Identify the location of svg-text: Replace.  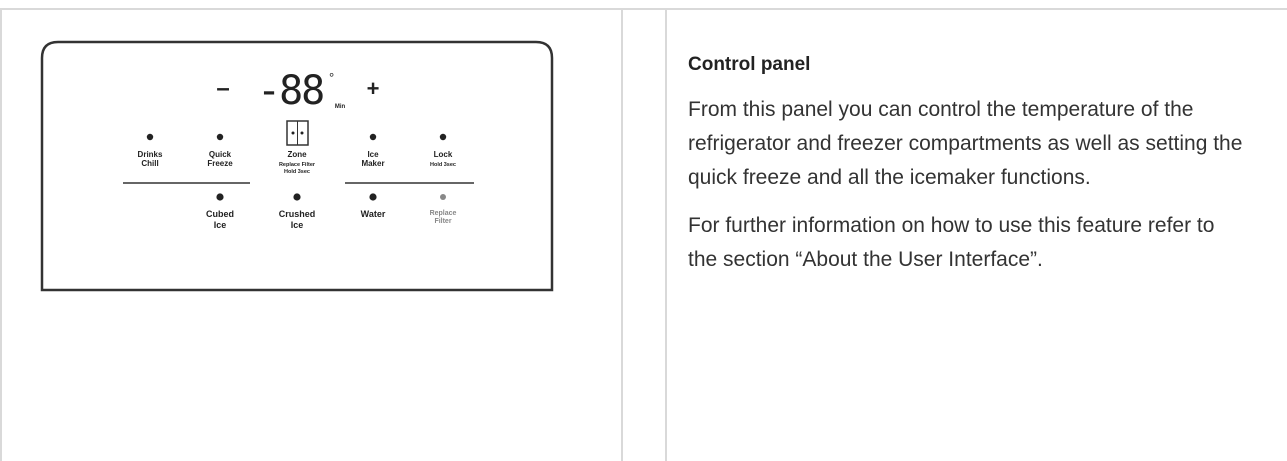
(443, 213).